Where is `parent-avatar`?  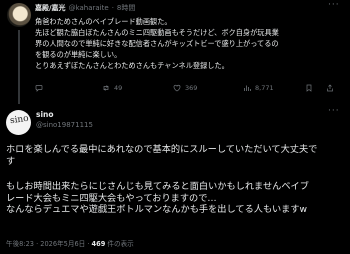 parent-avatar is located at coordinates (19, 15).